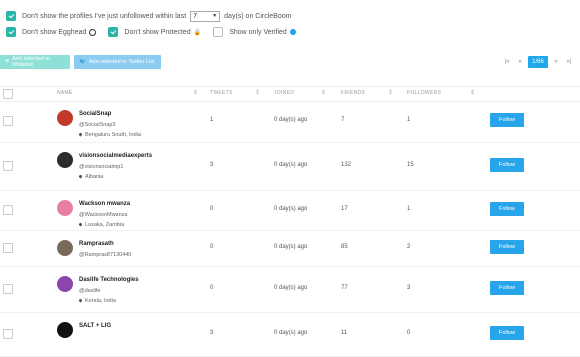 This screenshot has width=580, height=357. I want to click on first-page-button: |«, so click(507, 62).